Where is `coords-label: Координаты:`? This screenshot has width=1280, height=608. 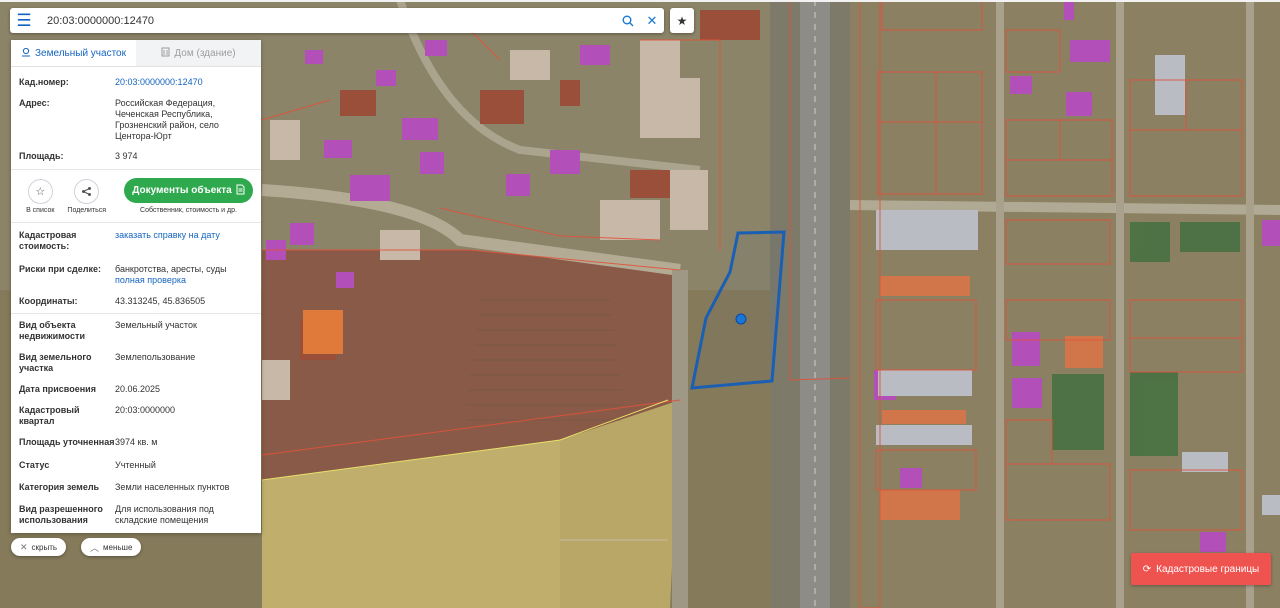
coords-label: Координаты: is located at coordinates (48, 301).